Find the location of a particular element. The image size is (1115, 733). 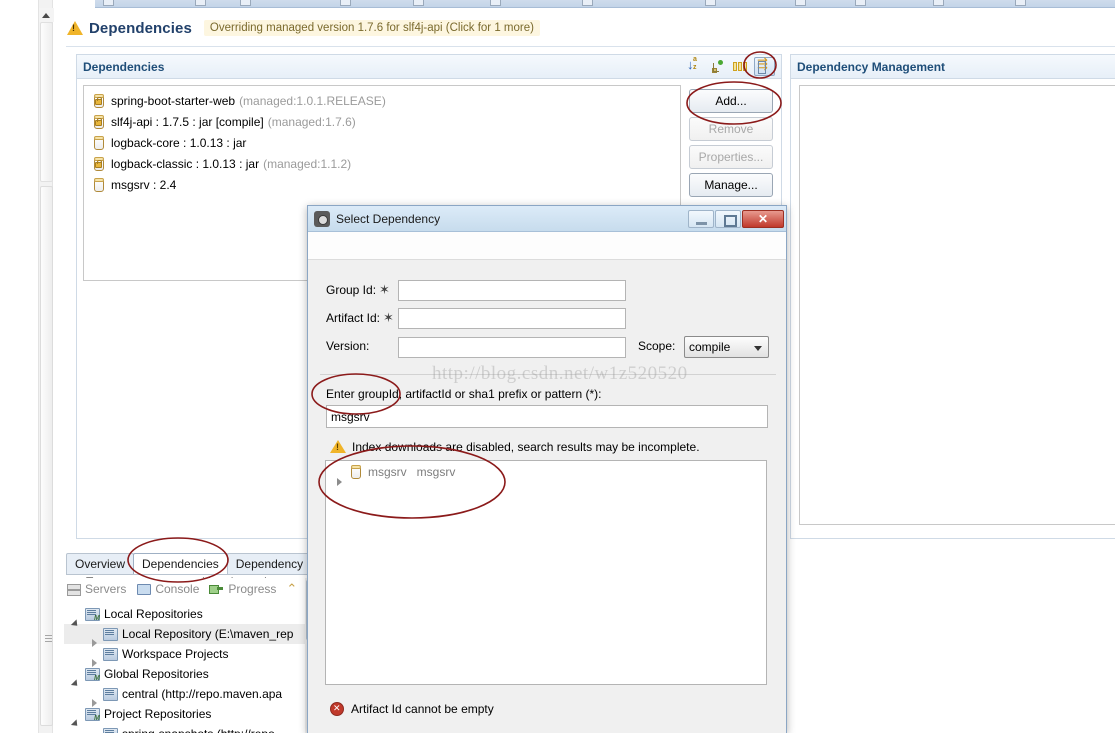

hierarchy-icon is located at coordinates (718, 67).